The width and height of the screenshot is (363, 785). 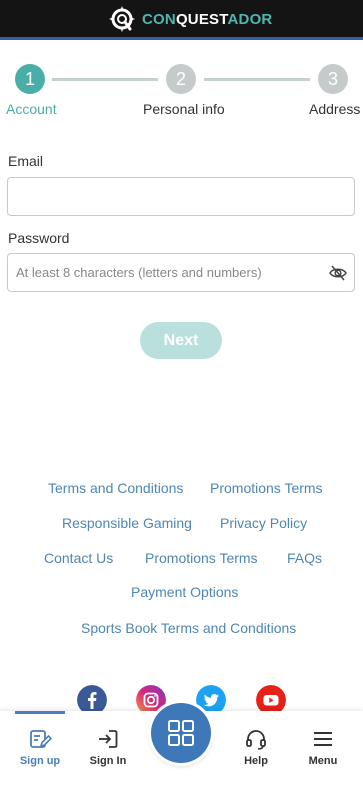 I want to click on brand-logo: CONQUESTADOR, so click(x=190, y=19).